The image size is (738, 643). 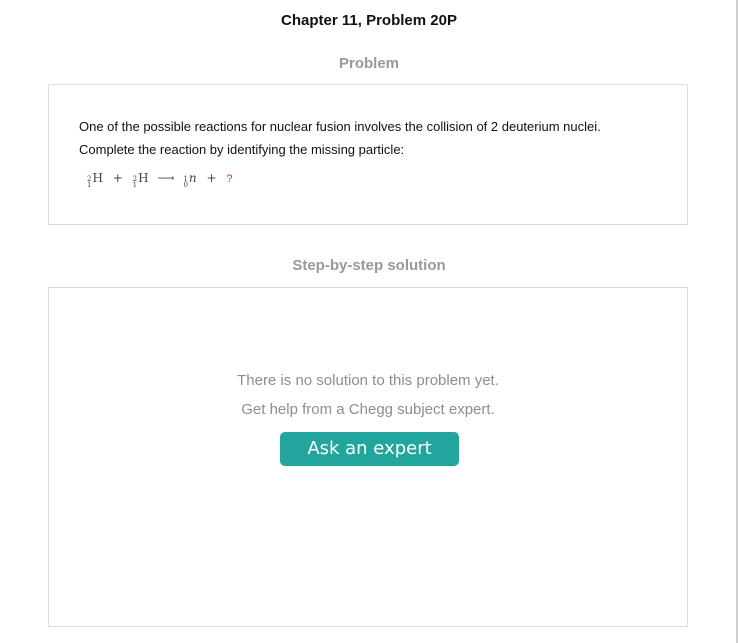 What do you see at coordinates (166, 178) in the screenshot?
I see `reaction-arrow: ⟶` at bounding box center [166, 178].